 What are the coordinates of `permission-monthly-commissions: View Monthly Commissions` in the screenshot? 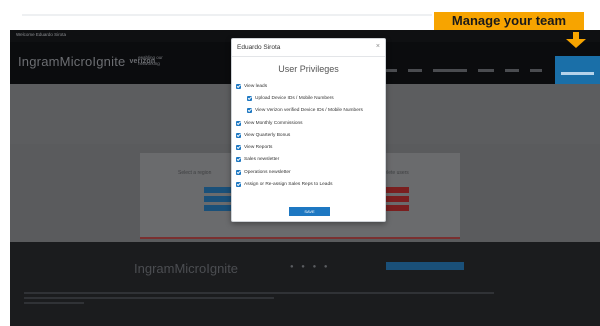 It's located at (269, 123).